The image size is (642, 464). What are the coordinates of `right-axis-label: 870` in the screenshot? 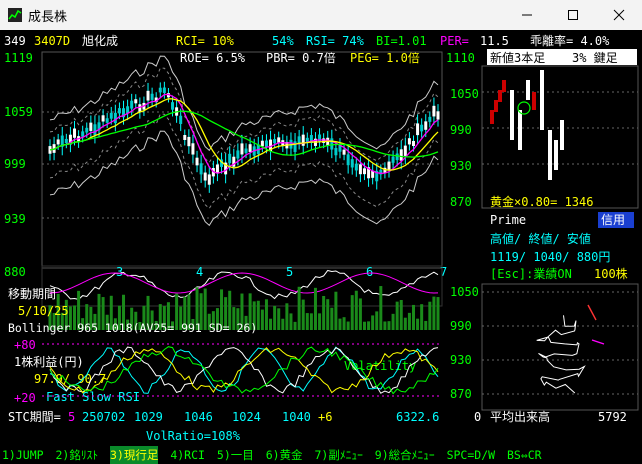 It's located at (461, 202).